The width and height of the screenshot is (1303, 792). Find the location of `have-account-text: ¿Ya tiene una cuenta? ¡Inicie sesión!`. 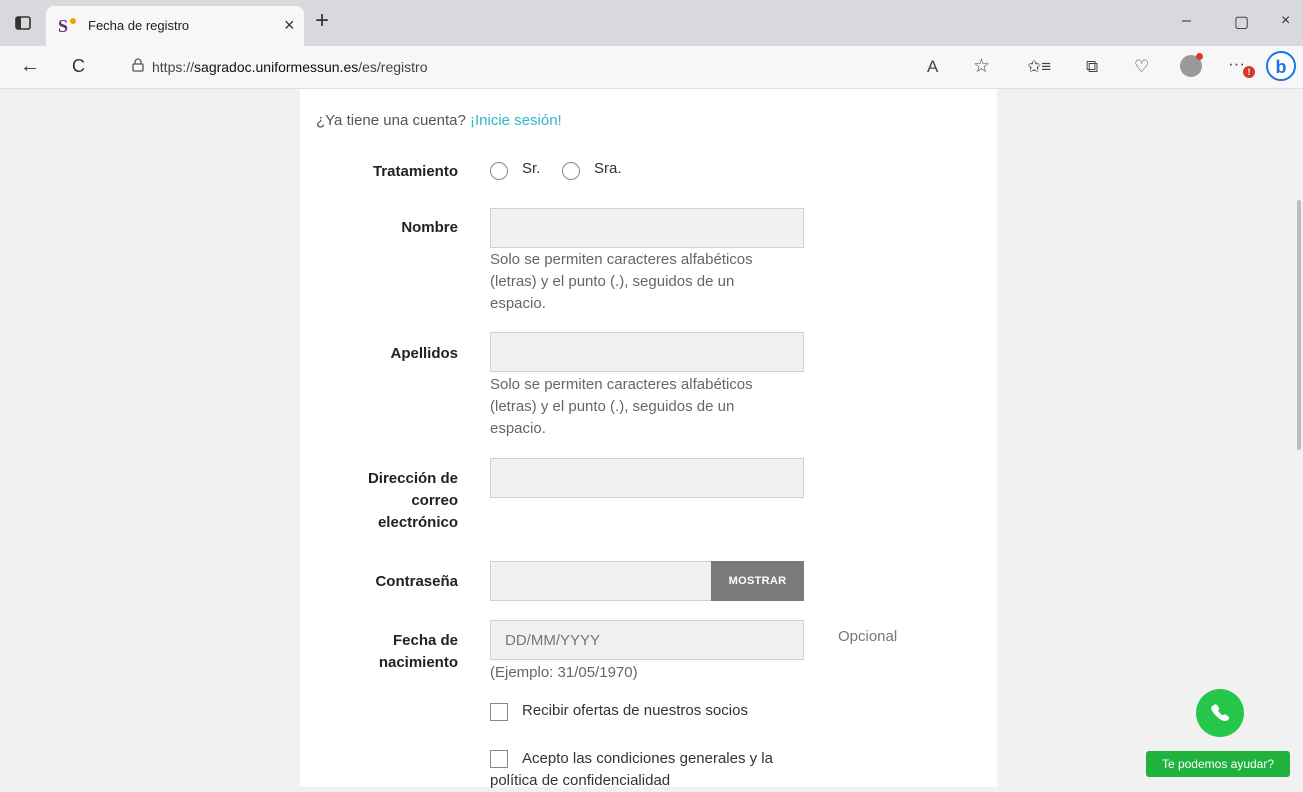

have-account-text: ¿Ya tiene una cuenta? ¡Inicie sesión! is located at coordinates (439, 120).